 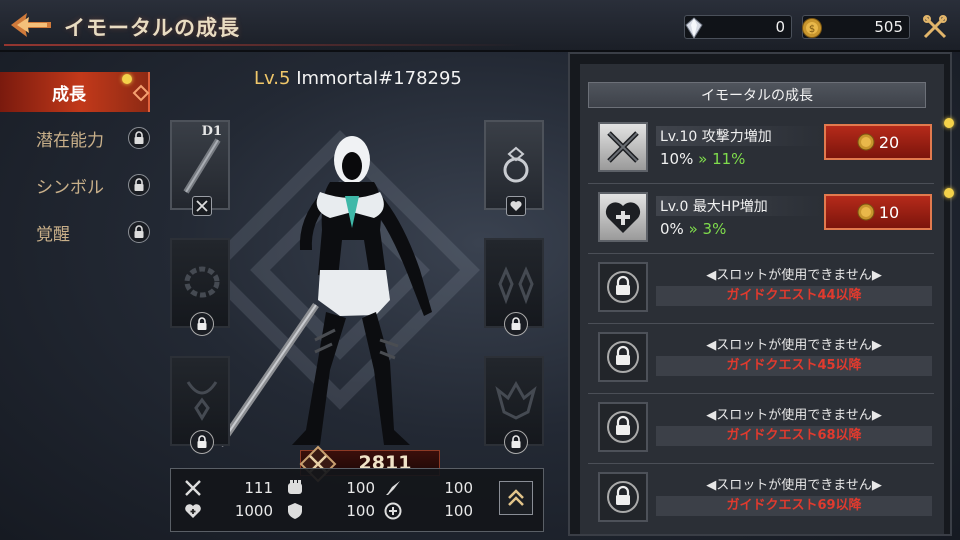 What do you see at coordinates (253, 511) in the screenshot?
I see `stat-hp-value: 1000` at bounding box center [253, 511].